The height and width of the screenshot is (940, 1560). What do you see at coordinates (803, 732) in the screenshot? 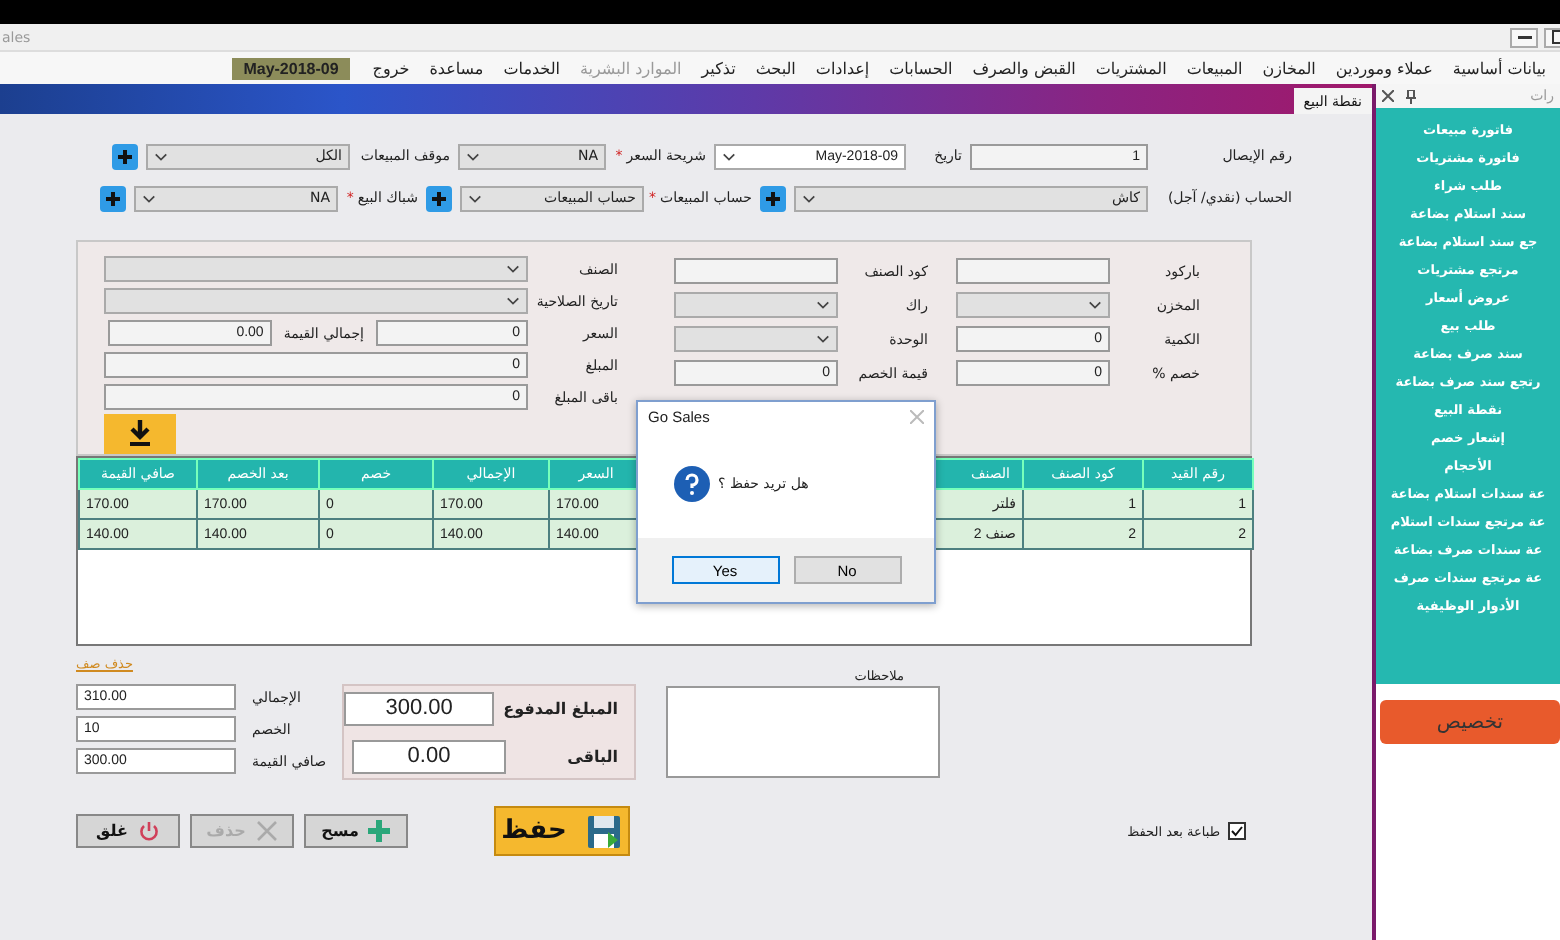
I see `notes-field` at bounding box center [803, 732].